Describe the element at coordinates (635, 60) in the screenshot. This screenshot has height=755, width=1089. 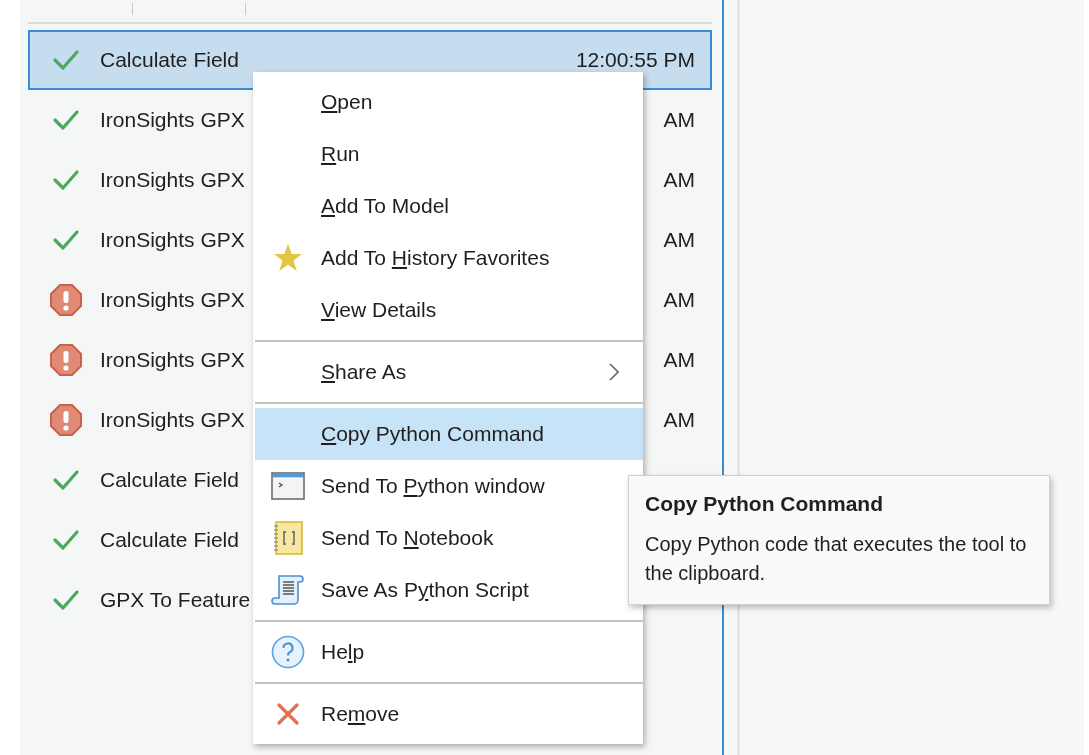
I see `run-time: 12:00:55 PM` at that location.